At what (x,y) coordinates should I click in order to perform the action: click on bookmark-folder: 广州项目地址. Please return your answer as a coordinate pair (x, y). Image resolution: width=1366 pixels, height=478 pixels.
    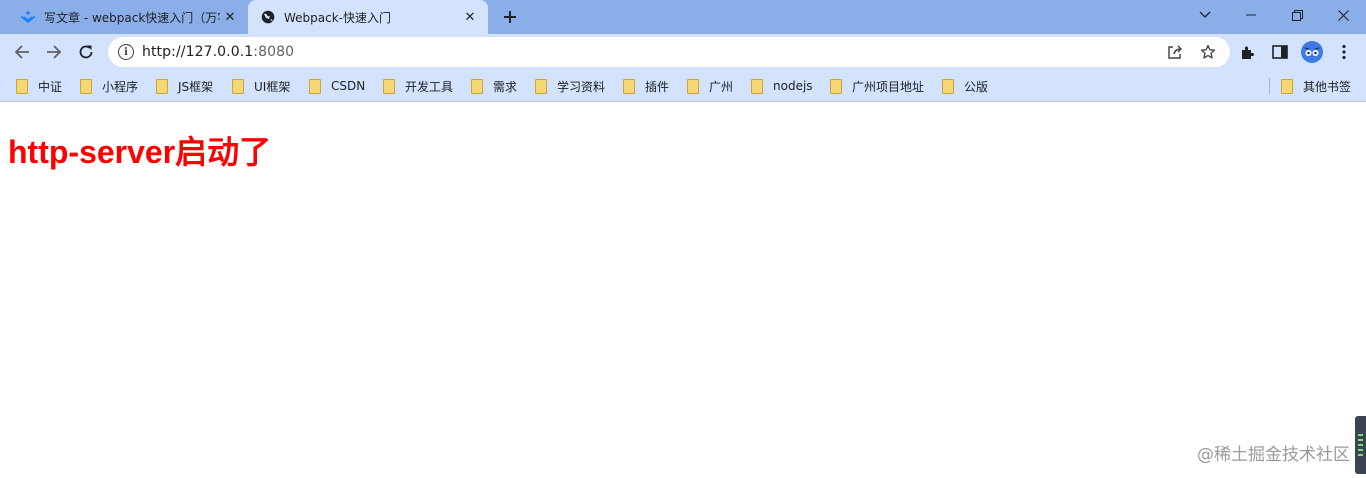
    Looking at the image, I should click on (877, 86).